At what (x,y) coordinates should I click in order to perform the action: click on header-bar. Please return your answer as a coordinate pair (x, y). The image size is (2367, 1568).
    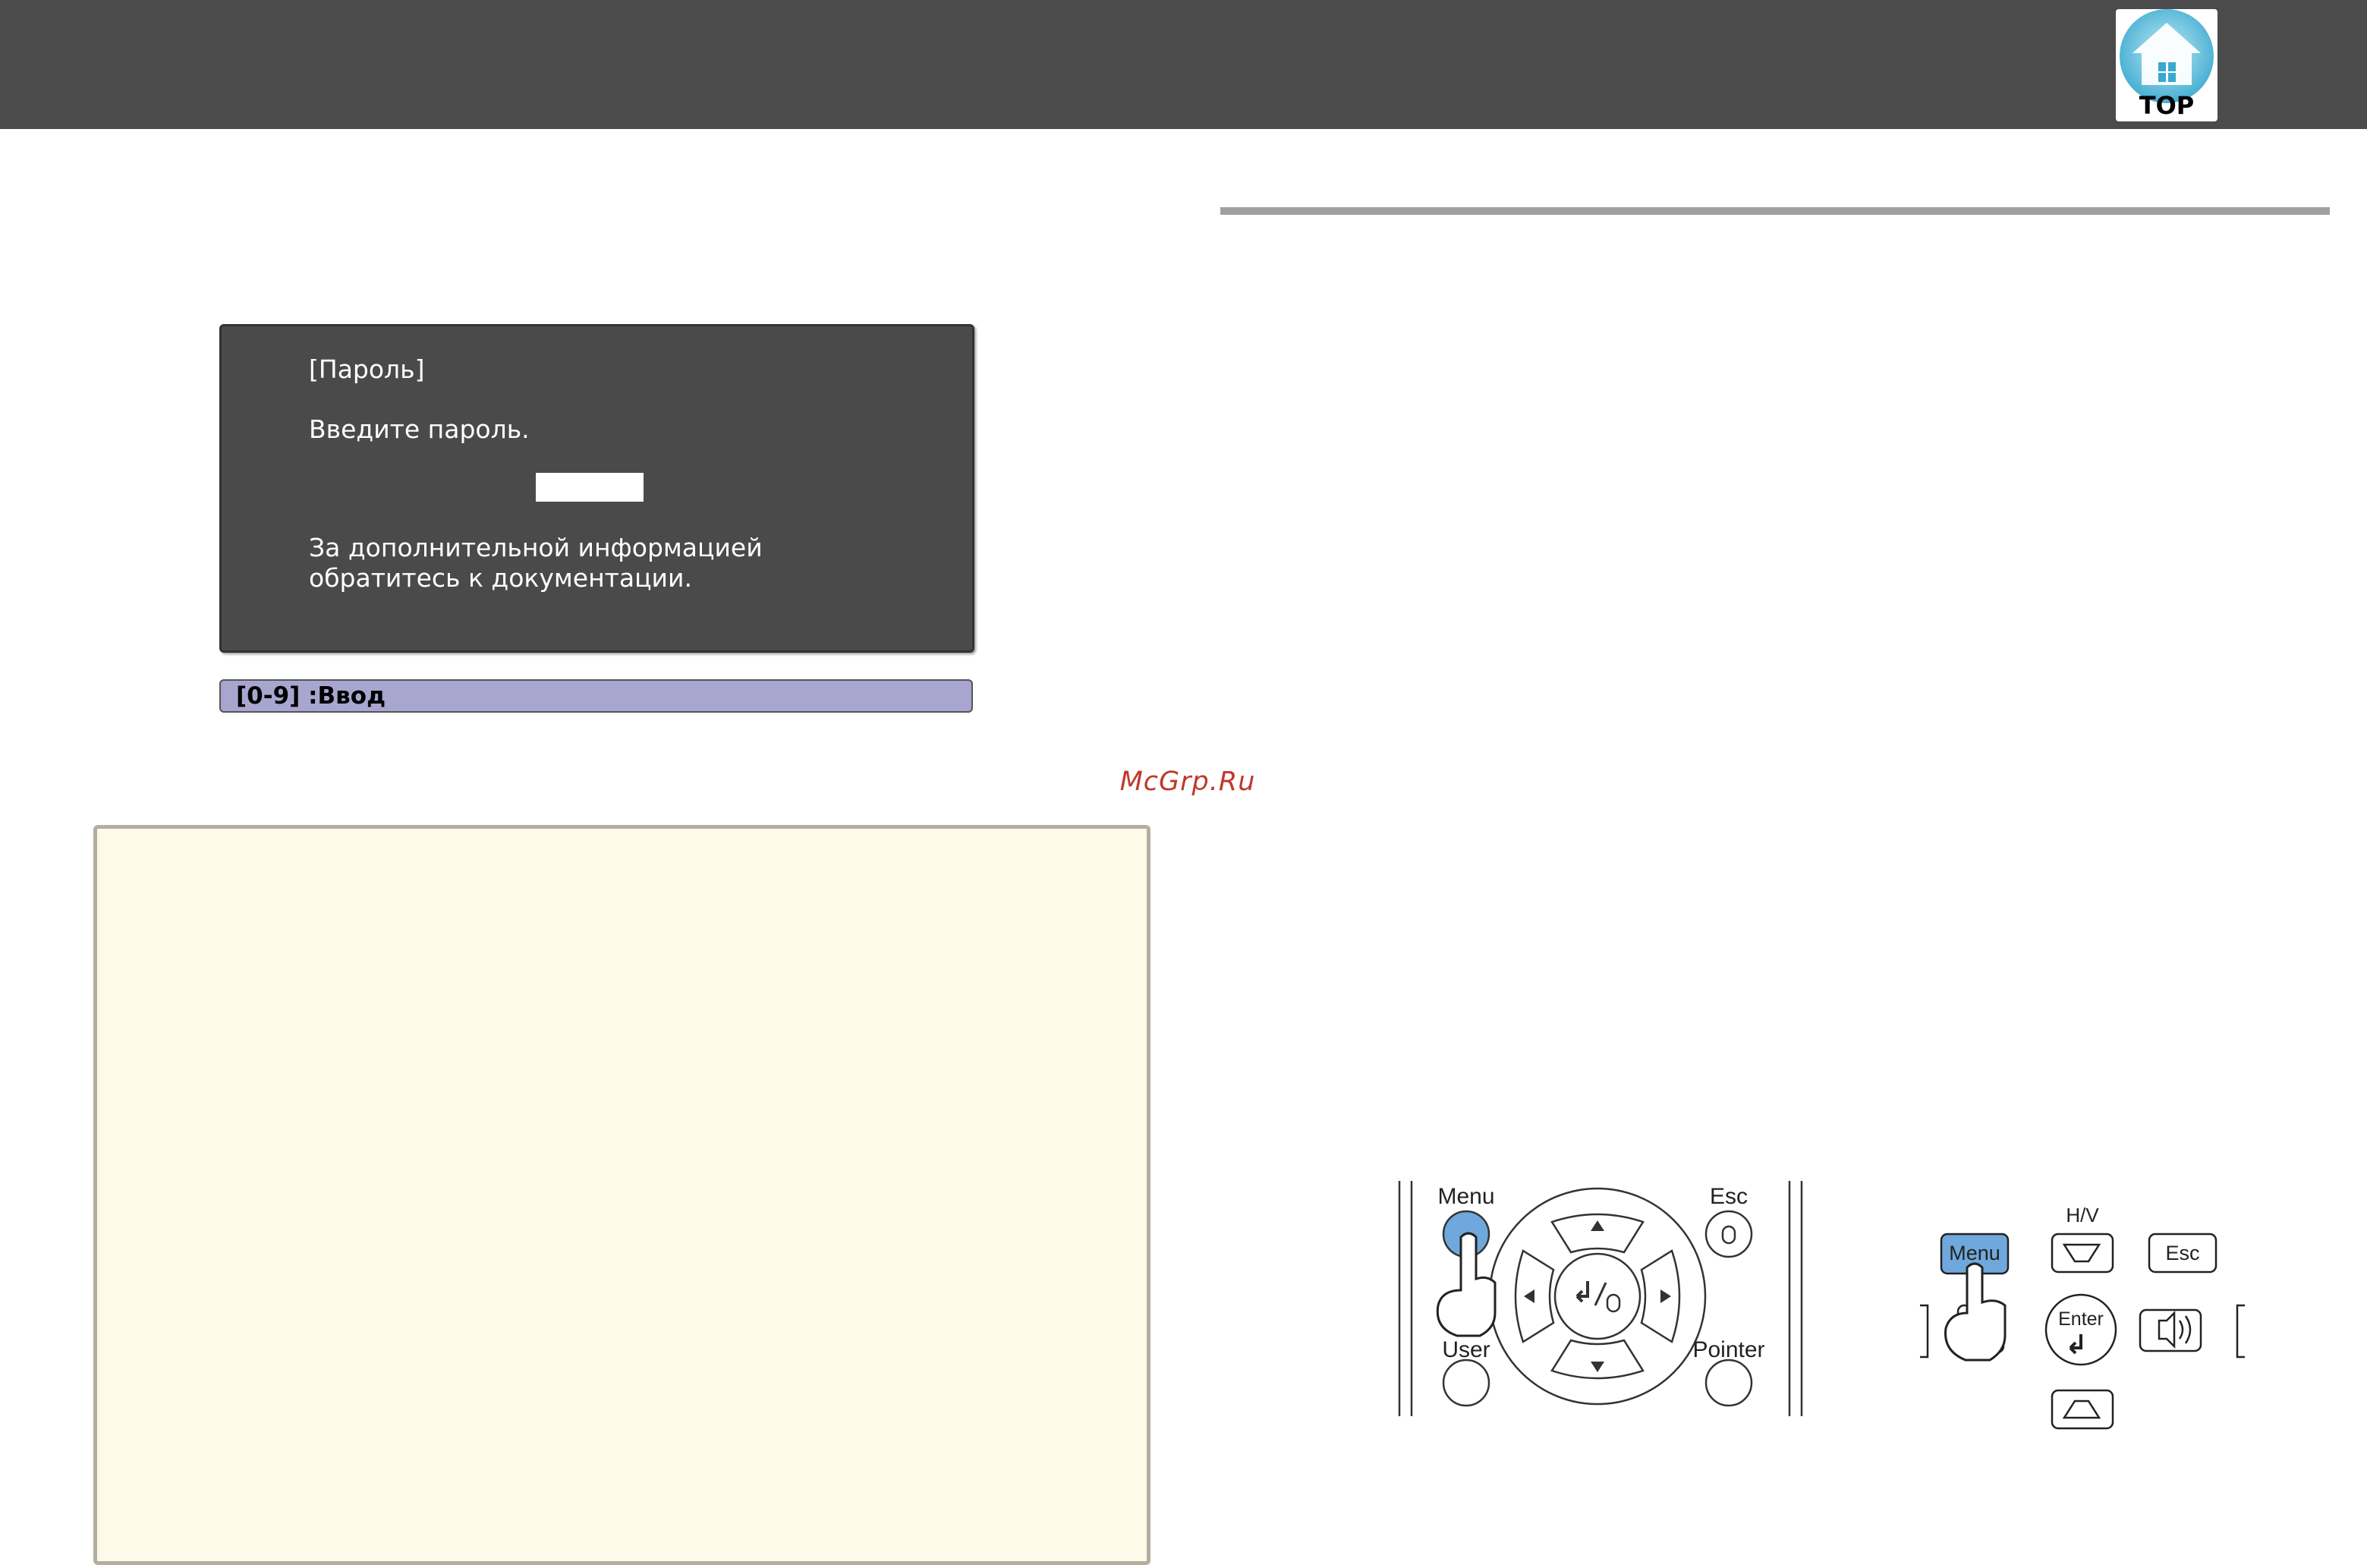
    Looking at the image, I should click on (1183, 64).